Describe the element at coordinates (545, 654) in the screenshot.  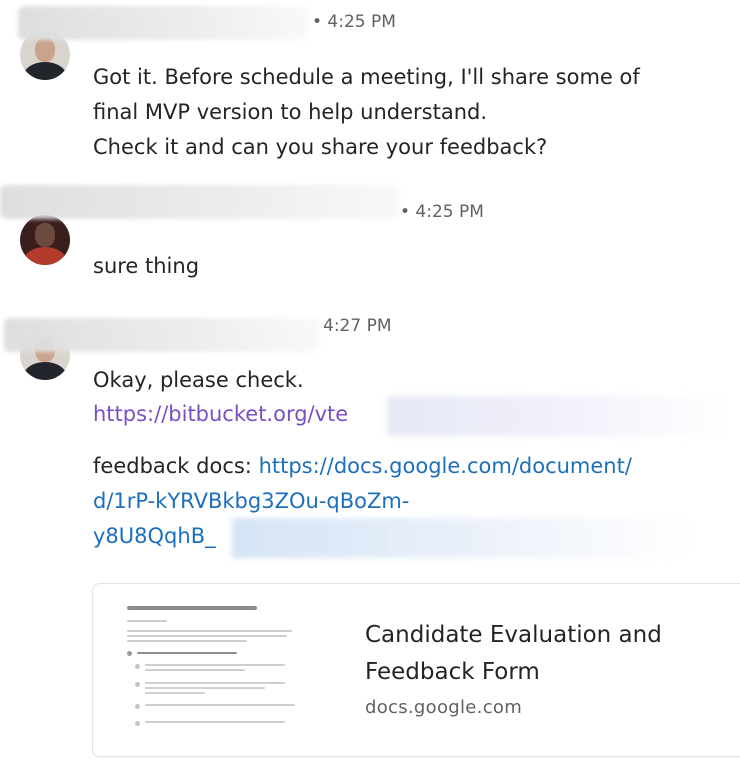
I see `preview-title: Candidate Evaluation and Feedback Form` at that location.